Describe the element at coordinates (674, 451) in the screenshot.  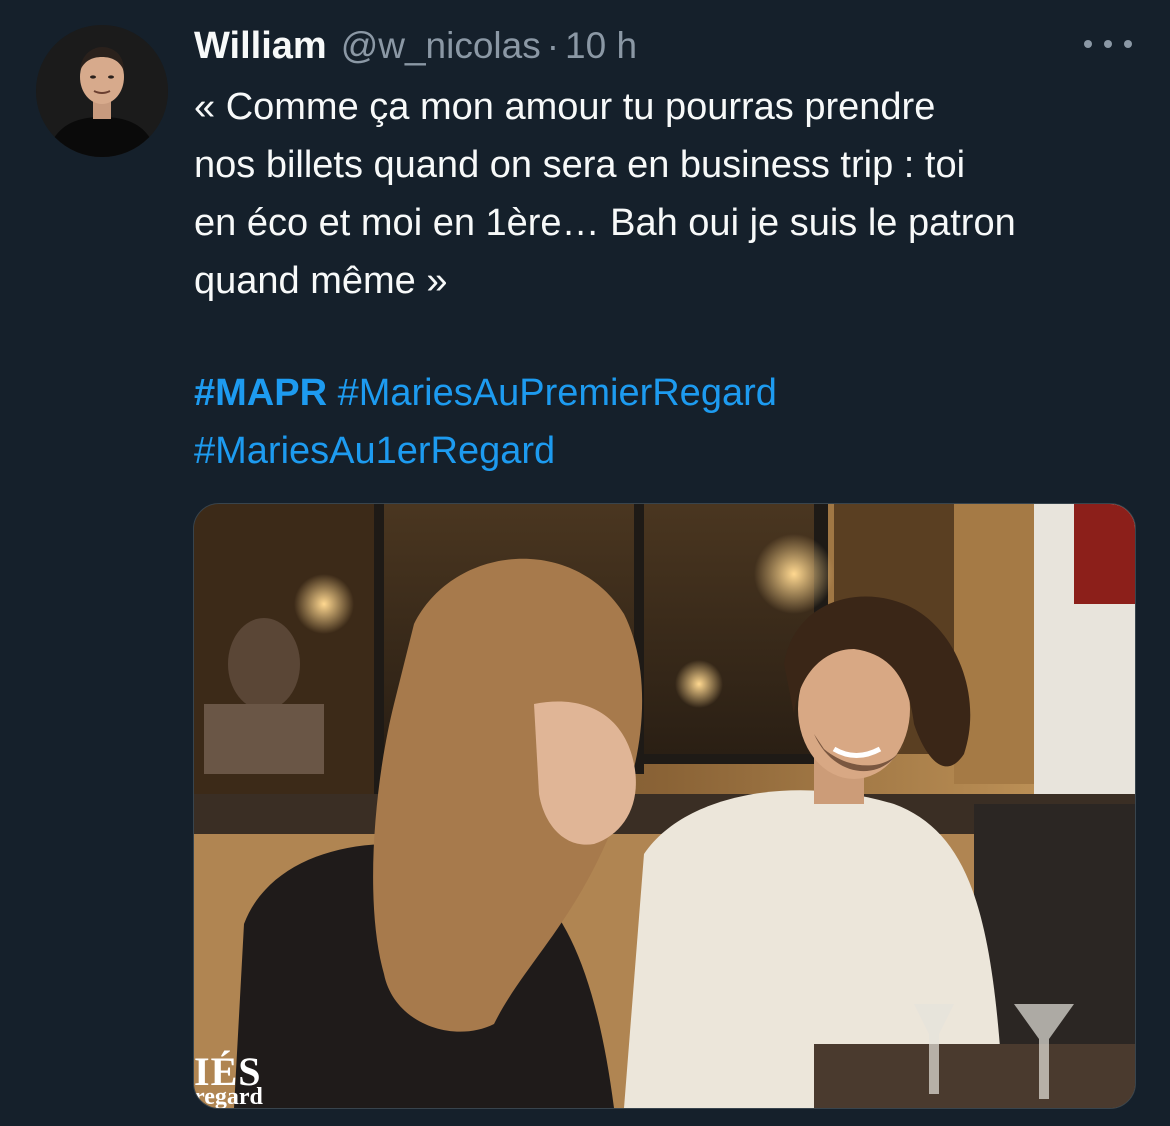
I see `hashtag-line: #MariesAu1erRegard` at that location.